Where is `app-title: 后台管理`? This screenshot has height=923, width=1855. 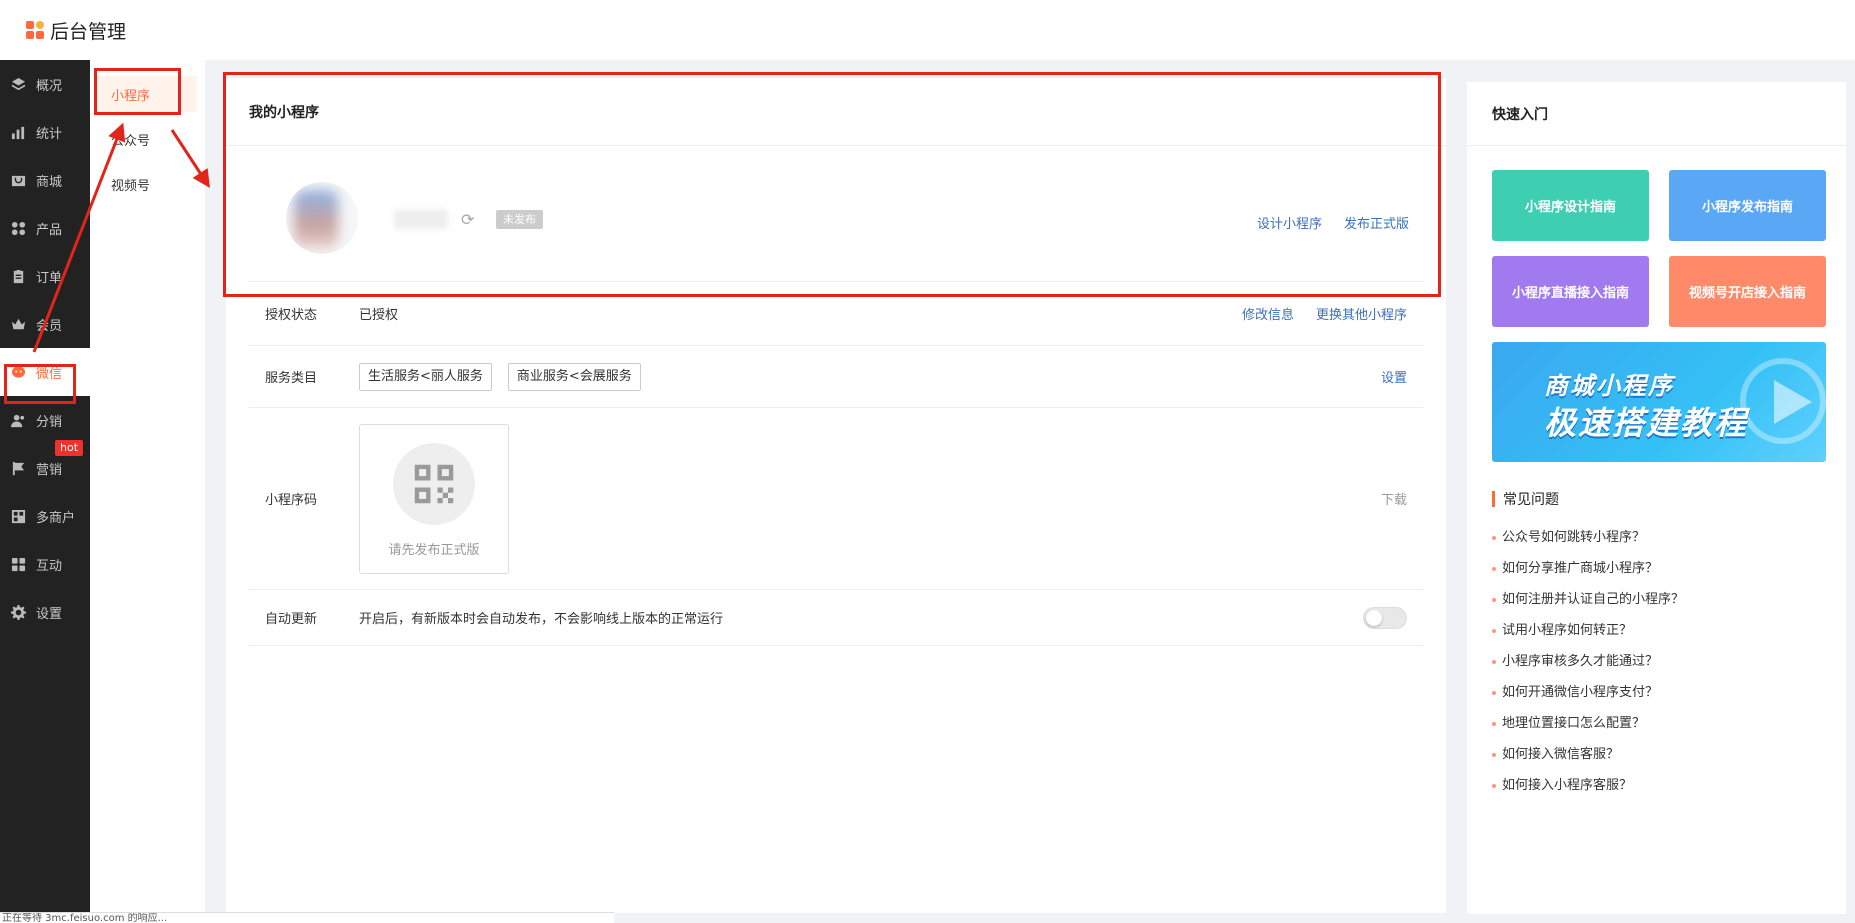
app-title: 后台管理 is located at coordinates (88, 31).